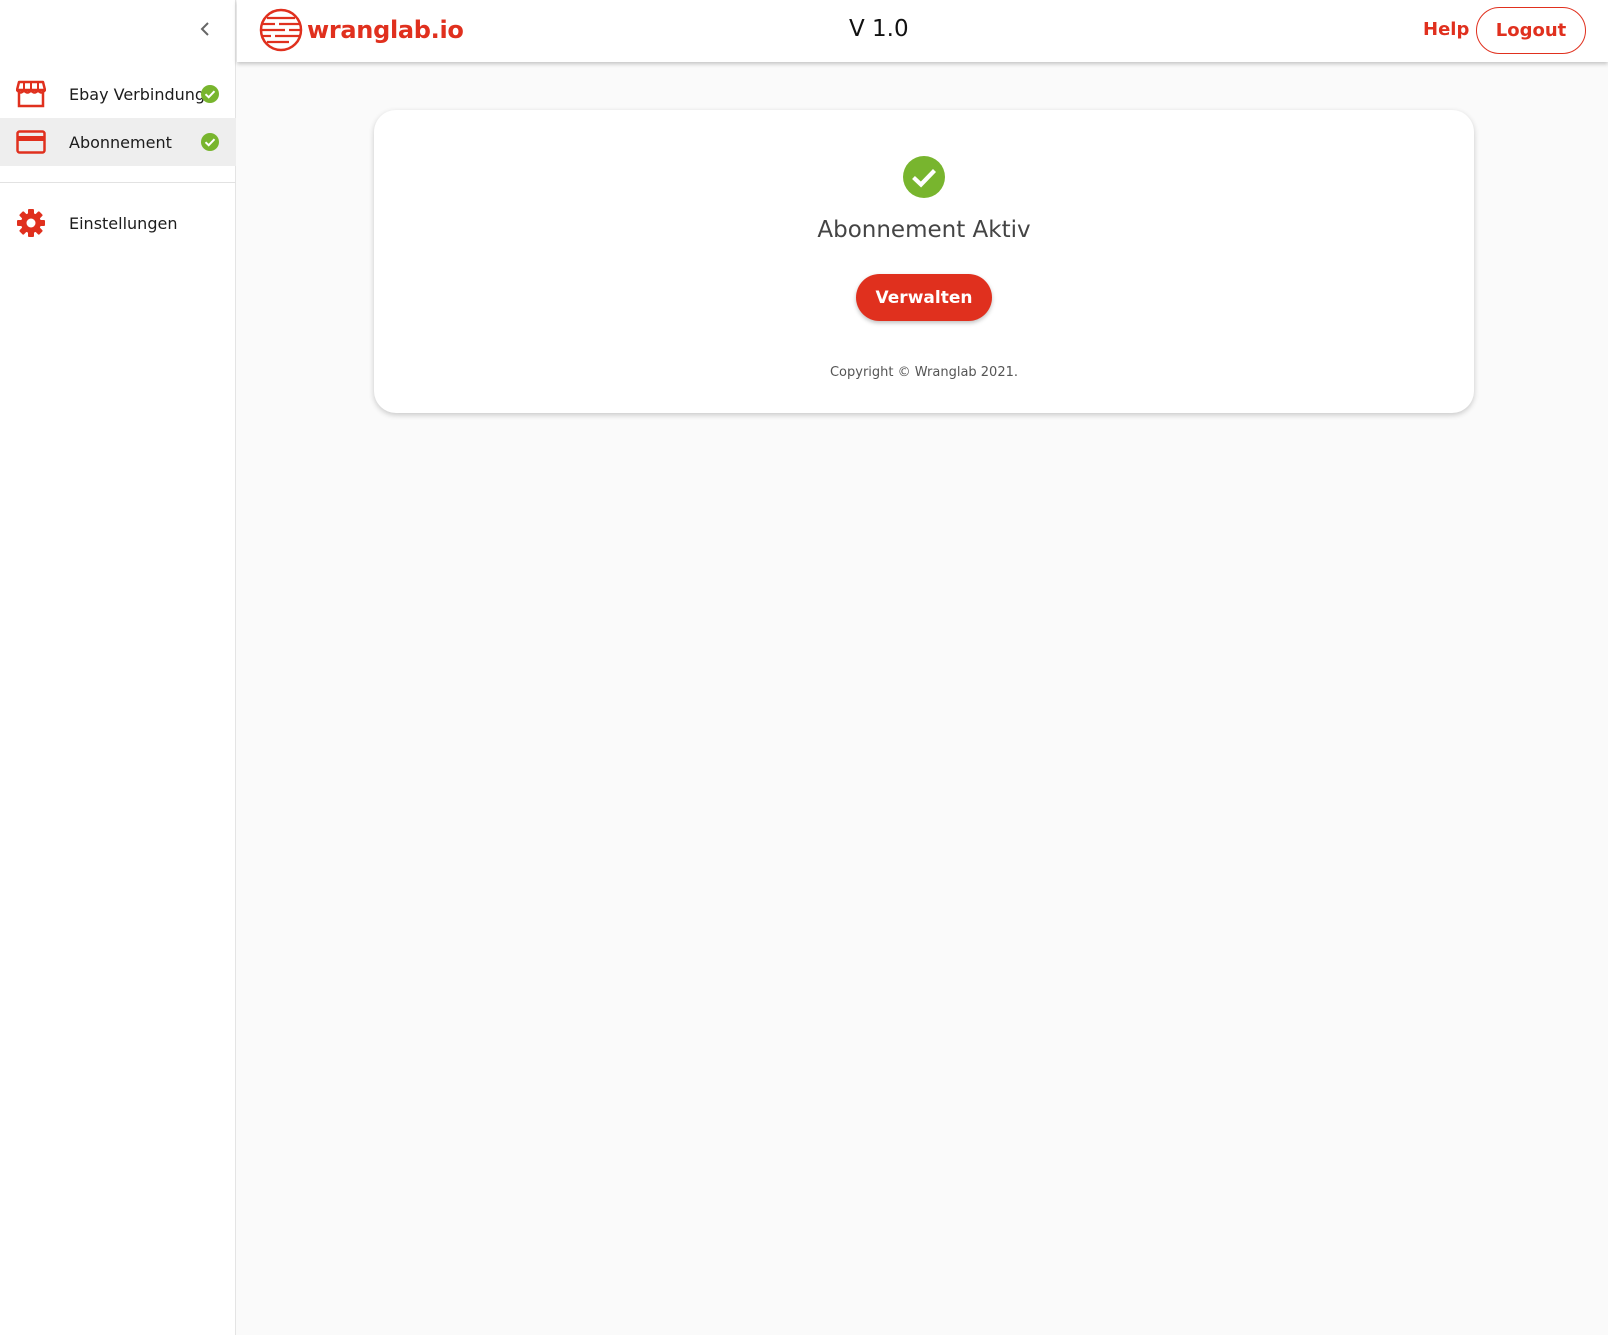  Describe the element at coordinates (924, 372) in the screenshot. I see `copyright-text: Copyright © Wranglab 2021.` at that location.